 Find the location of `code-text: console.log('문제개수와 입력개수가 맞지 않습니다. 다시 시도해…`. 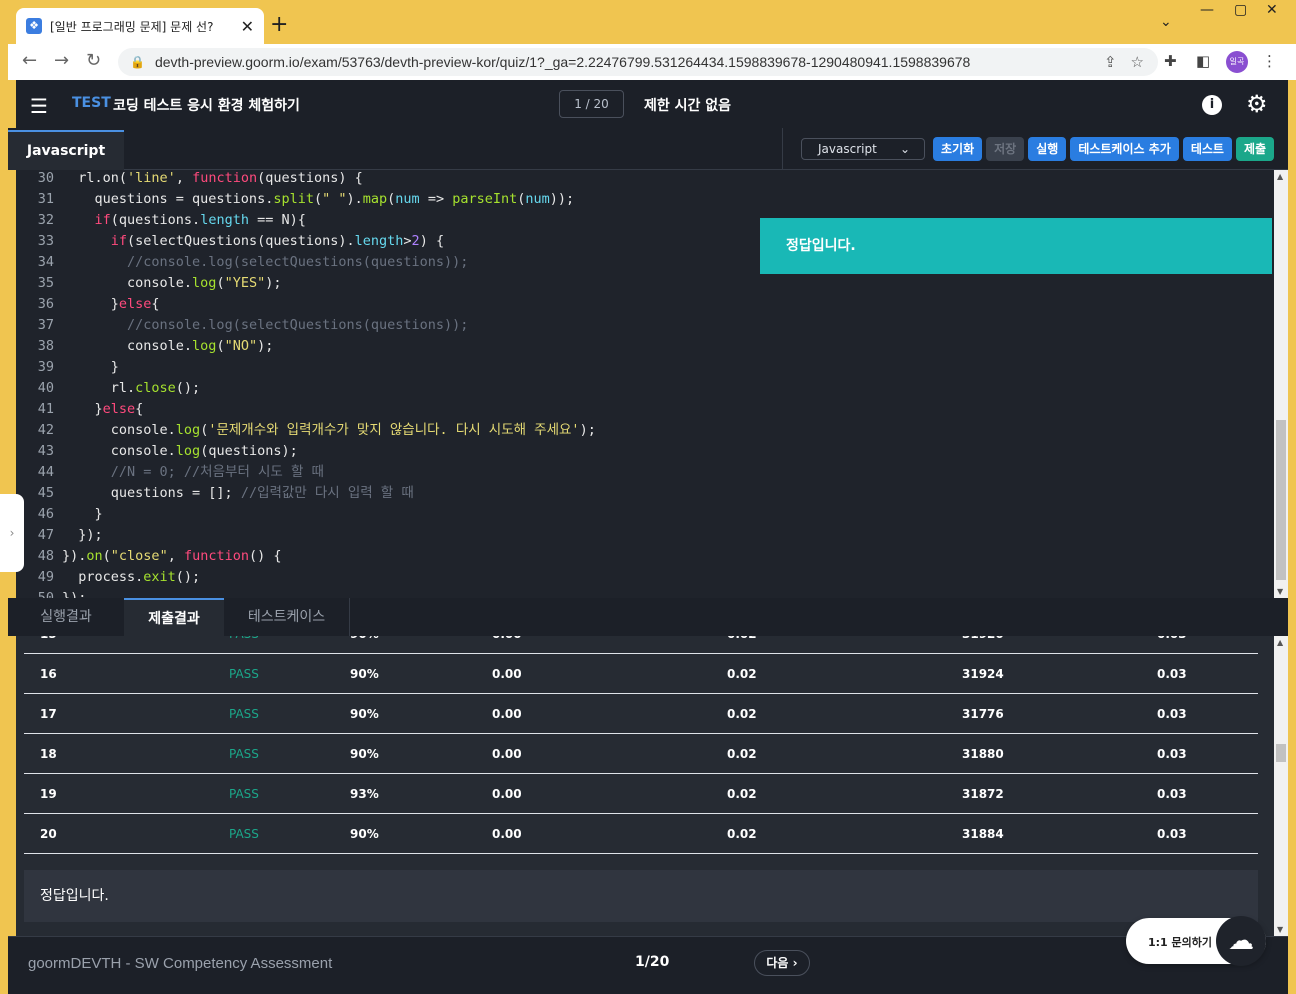

code-text: console.log('문제개수와 입력개수가 맞지 않습니다. 다시 시도해… is located at coordinates (329, 430).